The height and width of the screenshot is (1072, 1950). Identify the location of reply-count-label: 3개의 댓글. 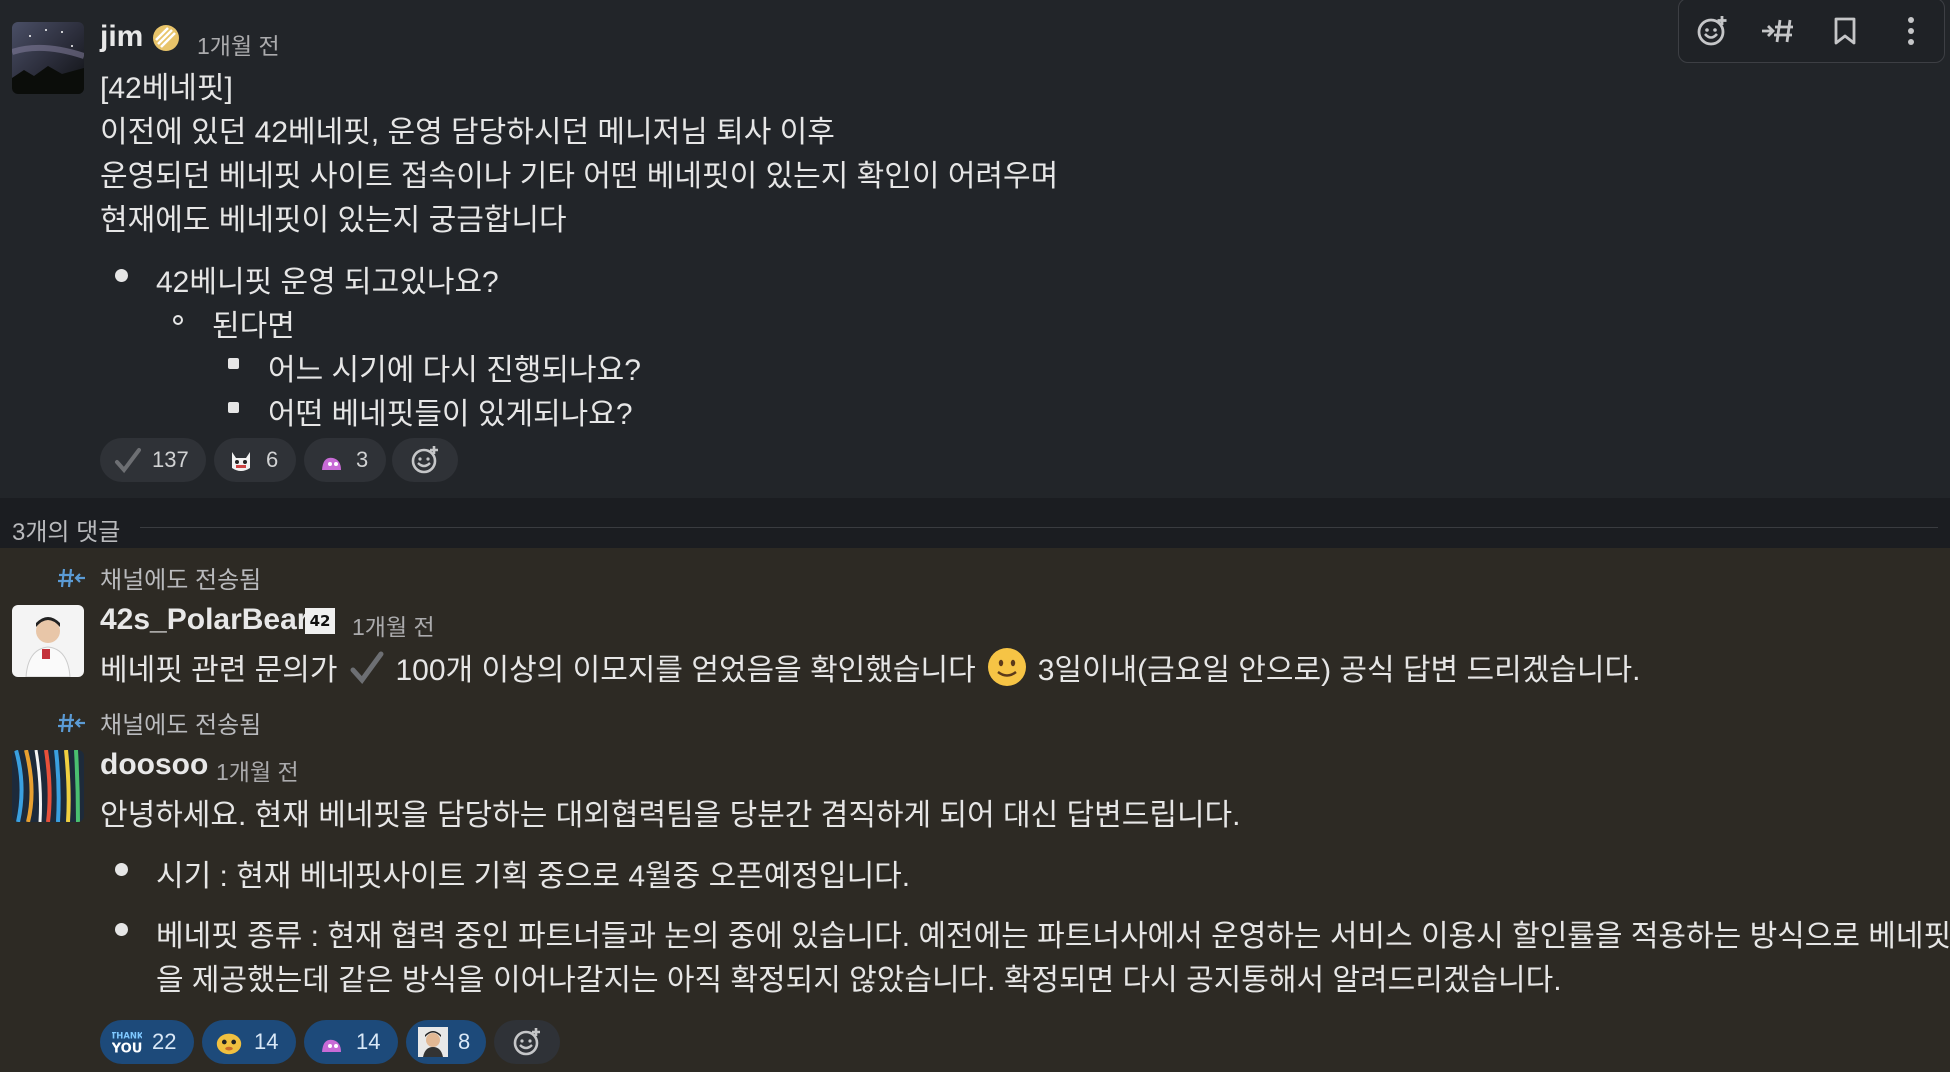
(66, 532).